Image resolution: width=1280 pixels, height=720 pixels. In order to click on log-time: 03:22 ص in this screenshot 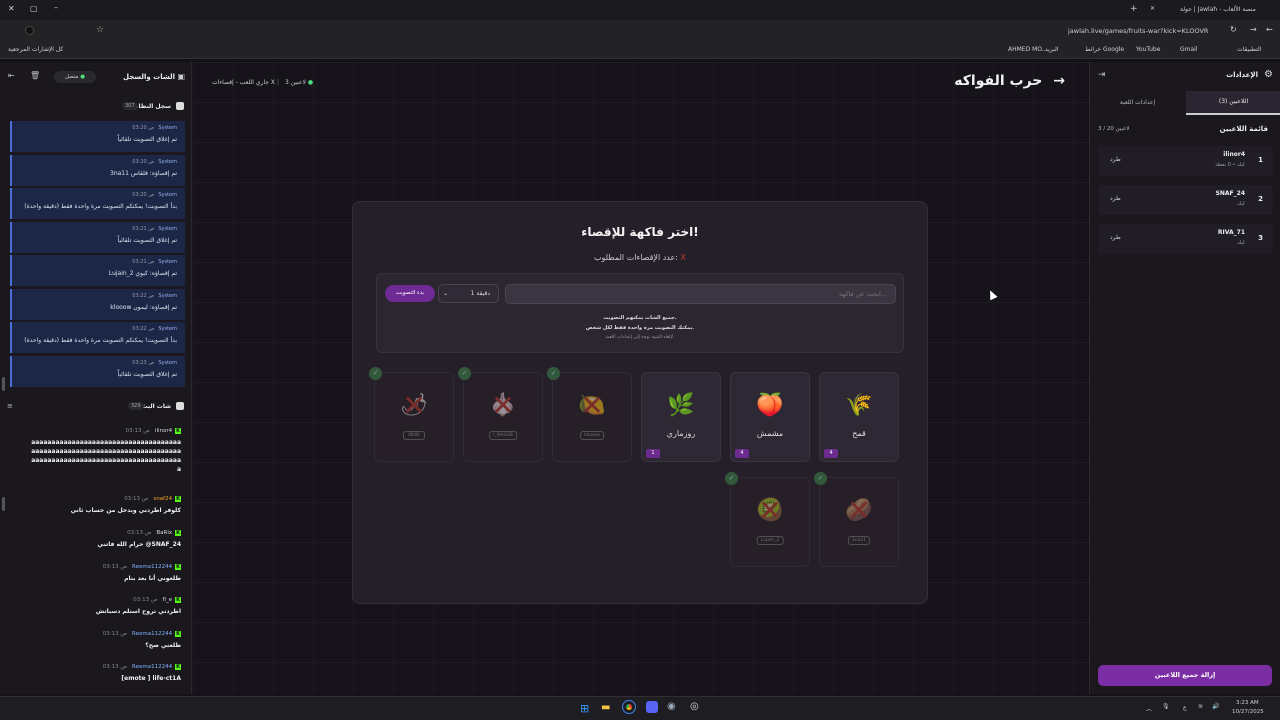, I will do `click(143, 329)`.